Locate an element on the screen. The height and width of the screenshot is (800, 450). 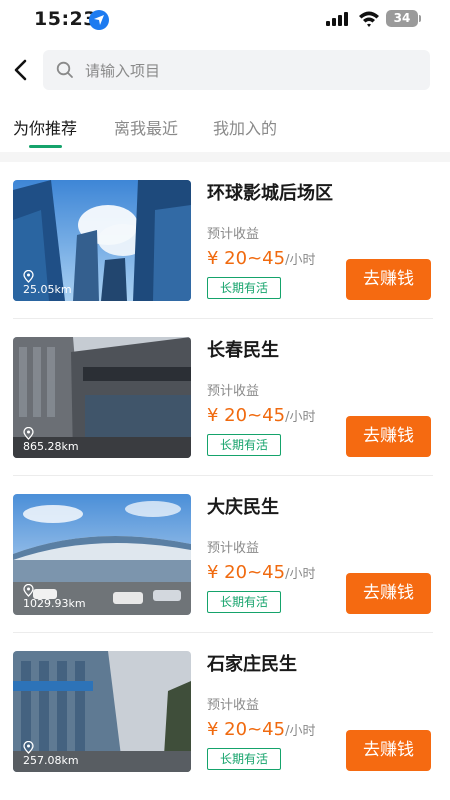
project-image: 865.28km is located at coordinates (102, 397).